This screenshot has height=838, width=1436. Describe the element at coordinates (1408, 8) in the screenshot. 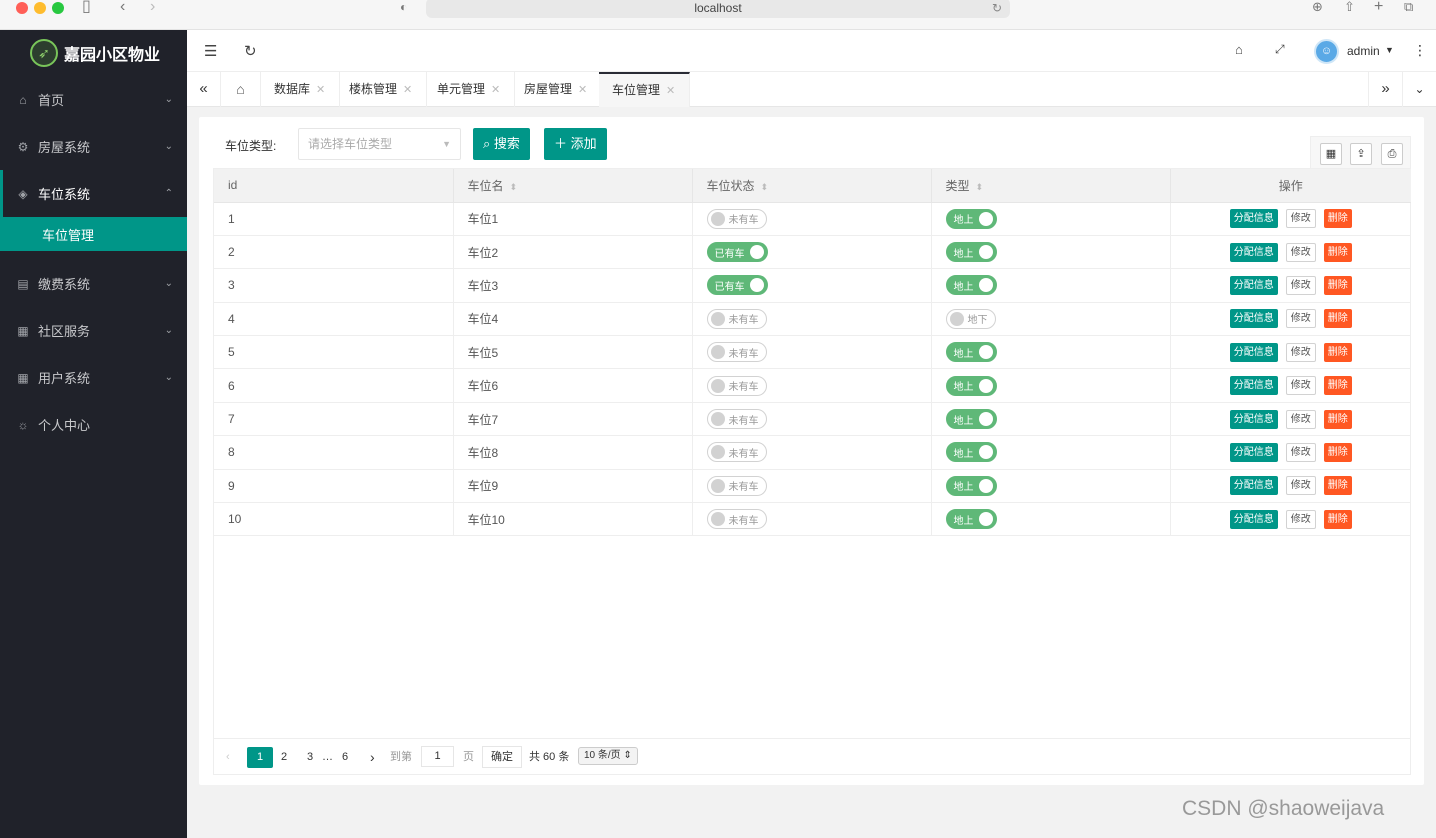

I see `tab-overview-icon: ⧉` at that location.